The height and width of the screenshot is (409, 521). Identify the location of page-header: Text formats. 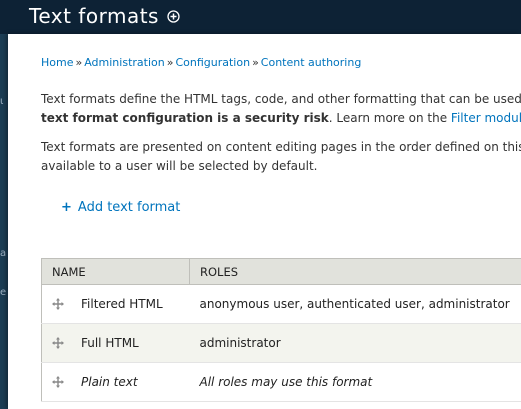
(260, 17).